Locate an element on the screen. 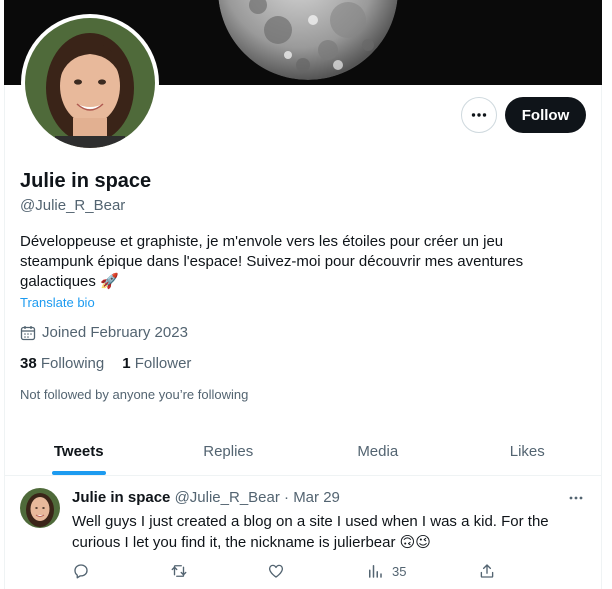 The image size is (612, 589). followers-count: 1 is located at coordinates (126, 363).